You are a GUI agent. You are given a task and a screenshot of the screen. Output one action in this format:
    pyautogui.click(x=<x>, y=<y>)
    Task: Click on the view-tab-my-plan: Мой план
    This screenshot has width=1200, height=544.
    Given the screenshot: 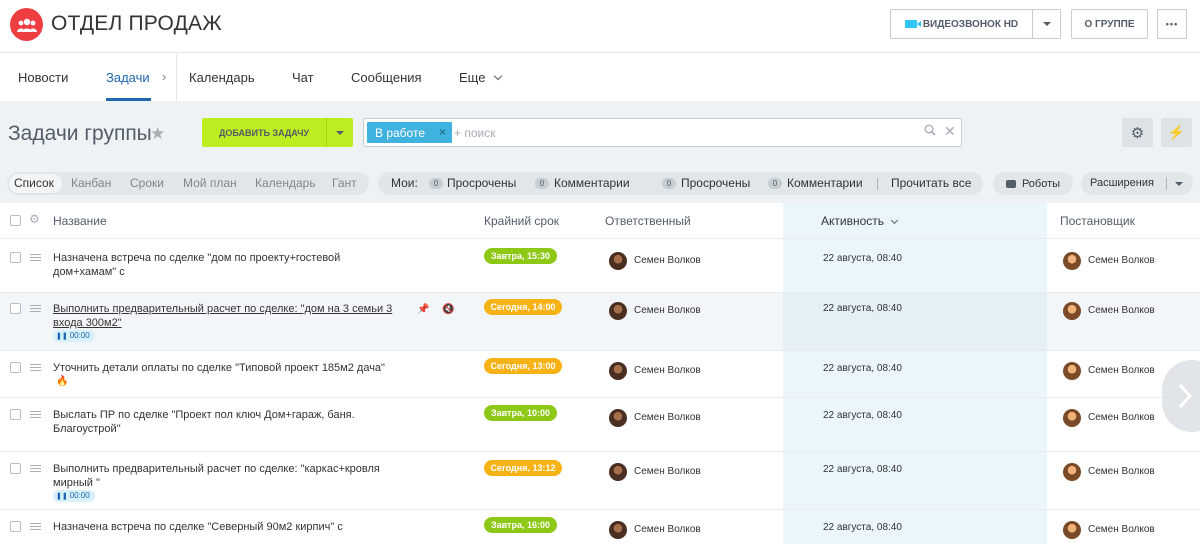 What is the action you would take?
    pyautogui.click(x=210, y=183)
    